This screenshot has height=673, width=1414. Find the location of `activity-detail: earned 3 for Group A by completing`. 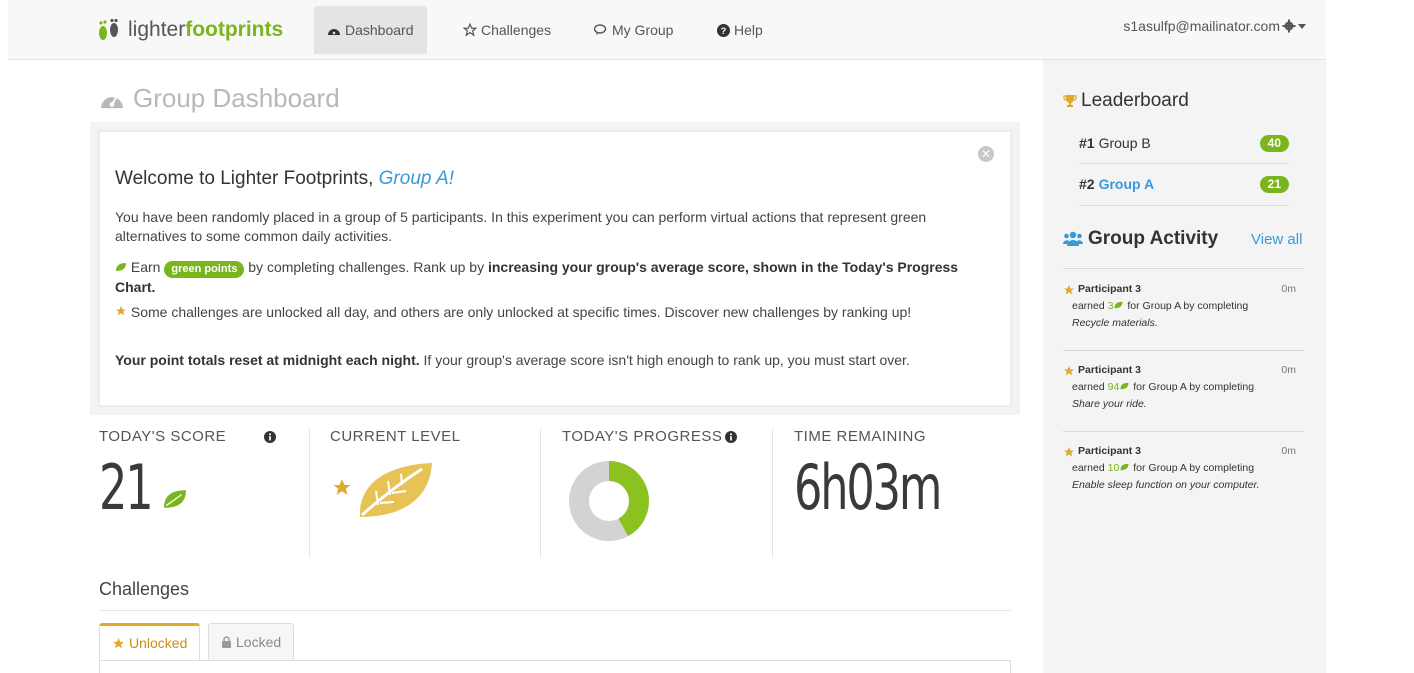

activity-detail: earned 3 for Group A by completing is located at coordinates (1183, 306).